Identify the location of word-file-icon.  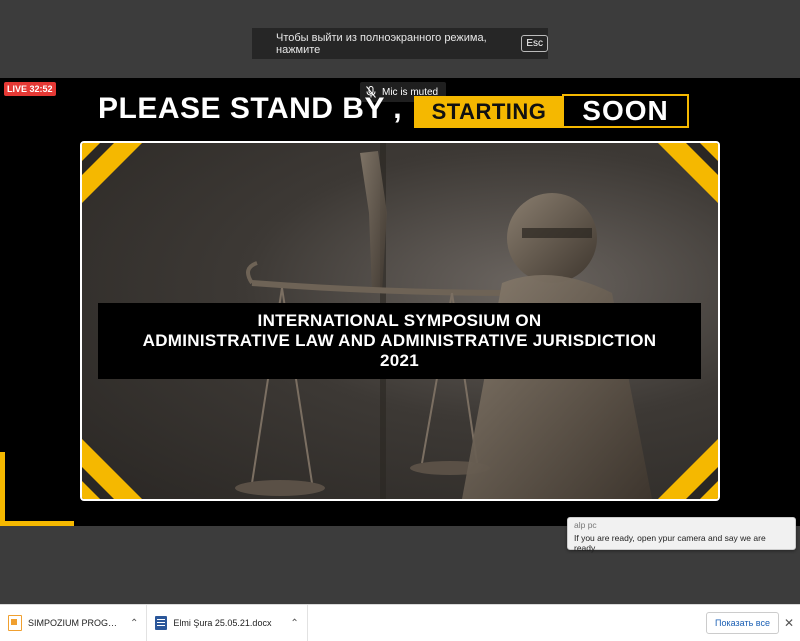
(161, 623).